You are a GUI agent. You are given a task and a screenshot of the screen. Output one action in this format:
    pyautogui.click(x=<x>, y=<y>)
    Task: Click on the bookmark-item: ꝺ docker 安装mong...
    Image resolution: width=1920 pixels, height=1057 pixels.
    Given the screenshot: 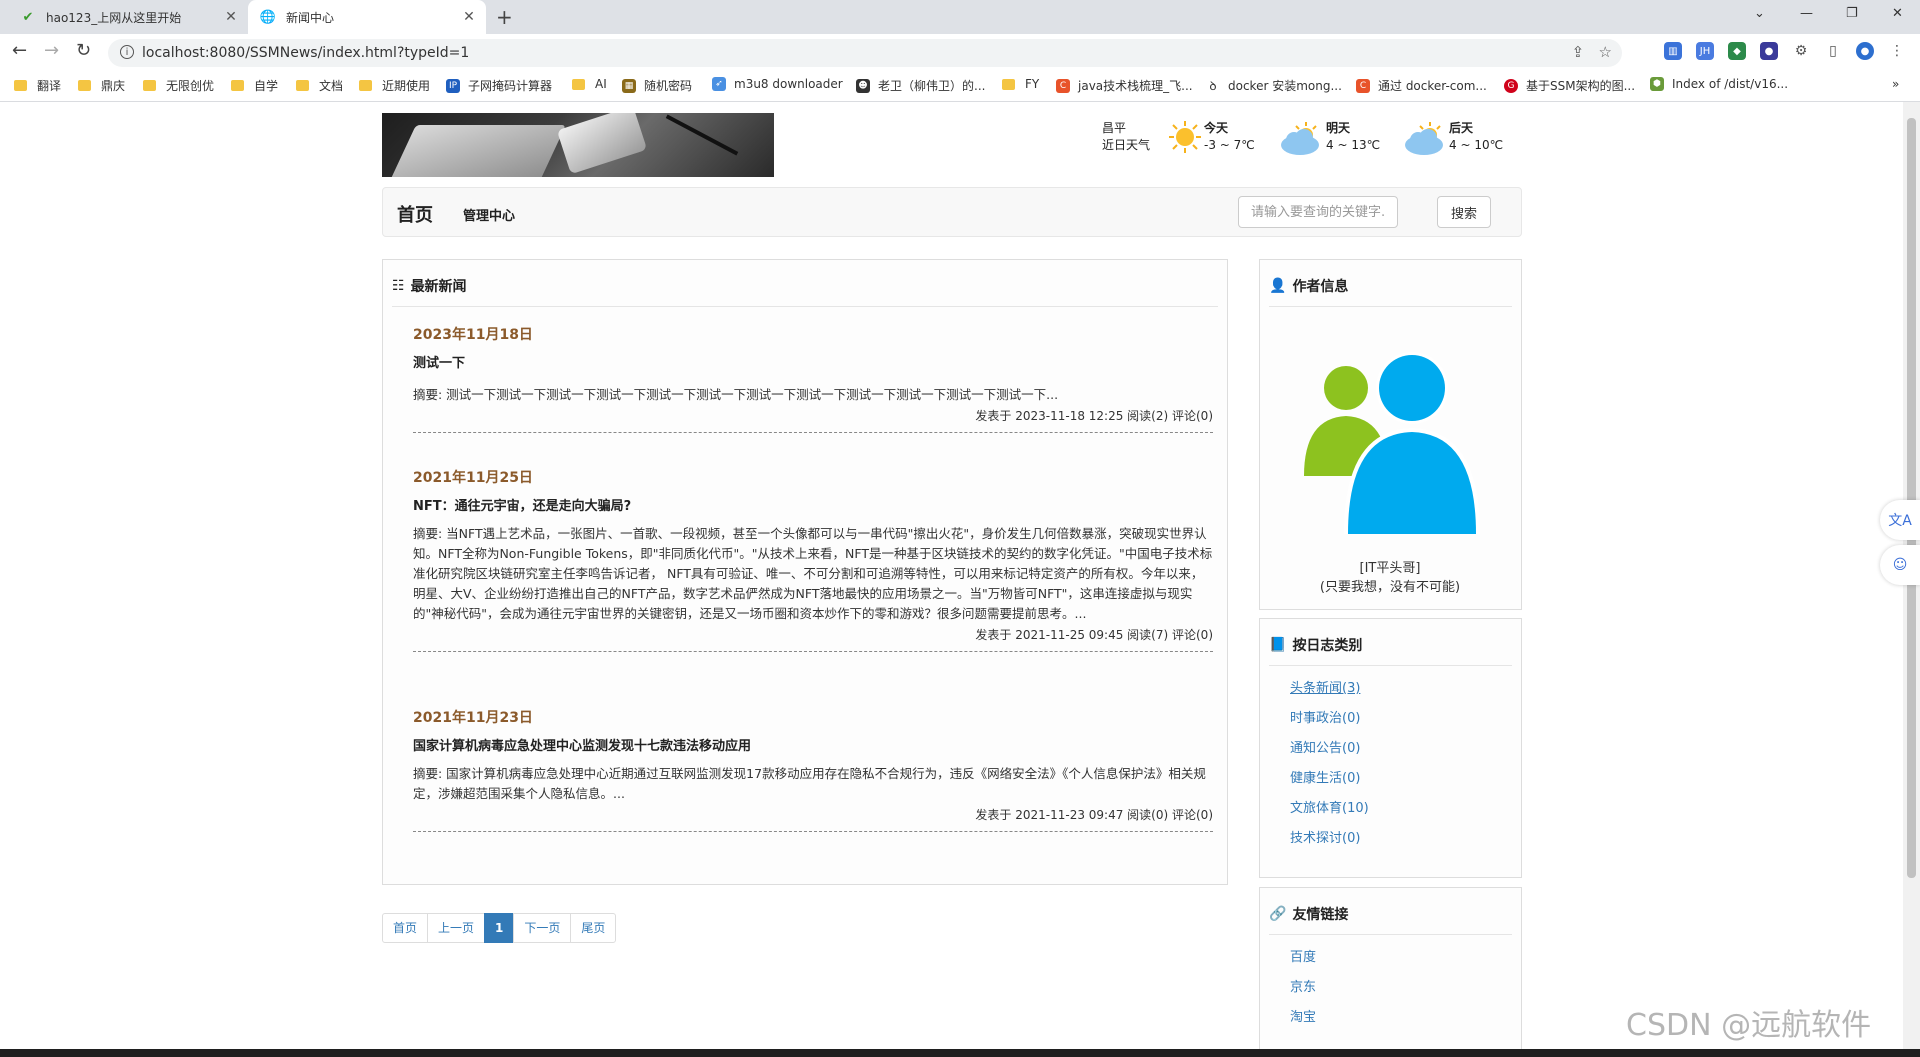 What is the action you would take?
    pyautogui.click(x=1274, y=85)
    